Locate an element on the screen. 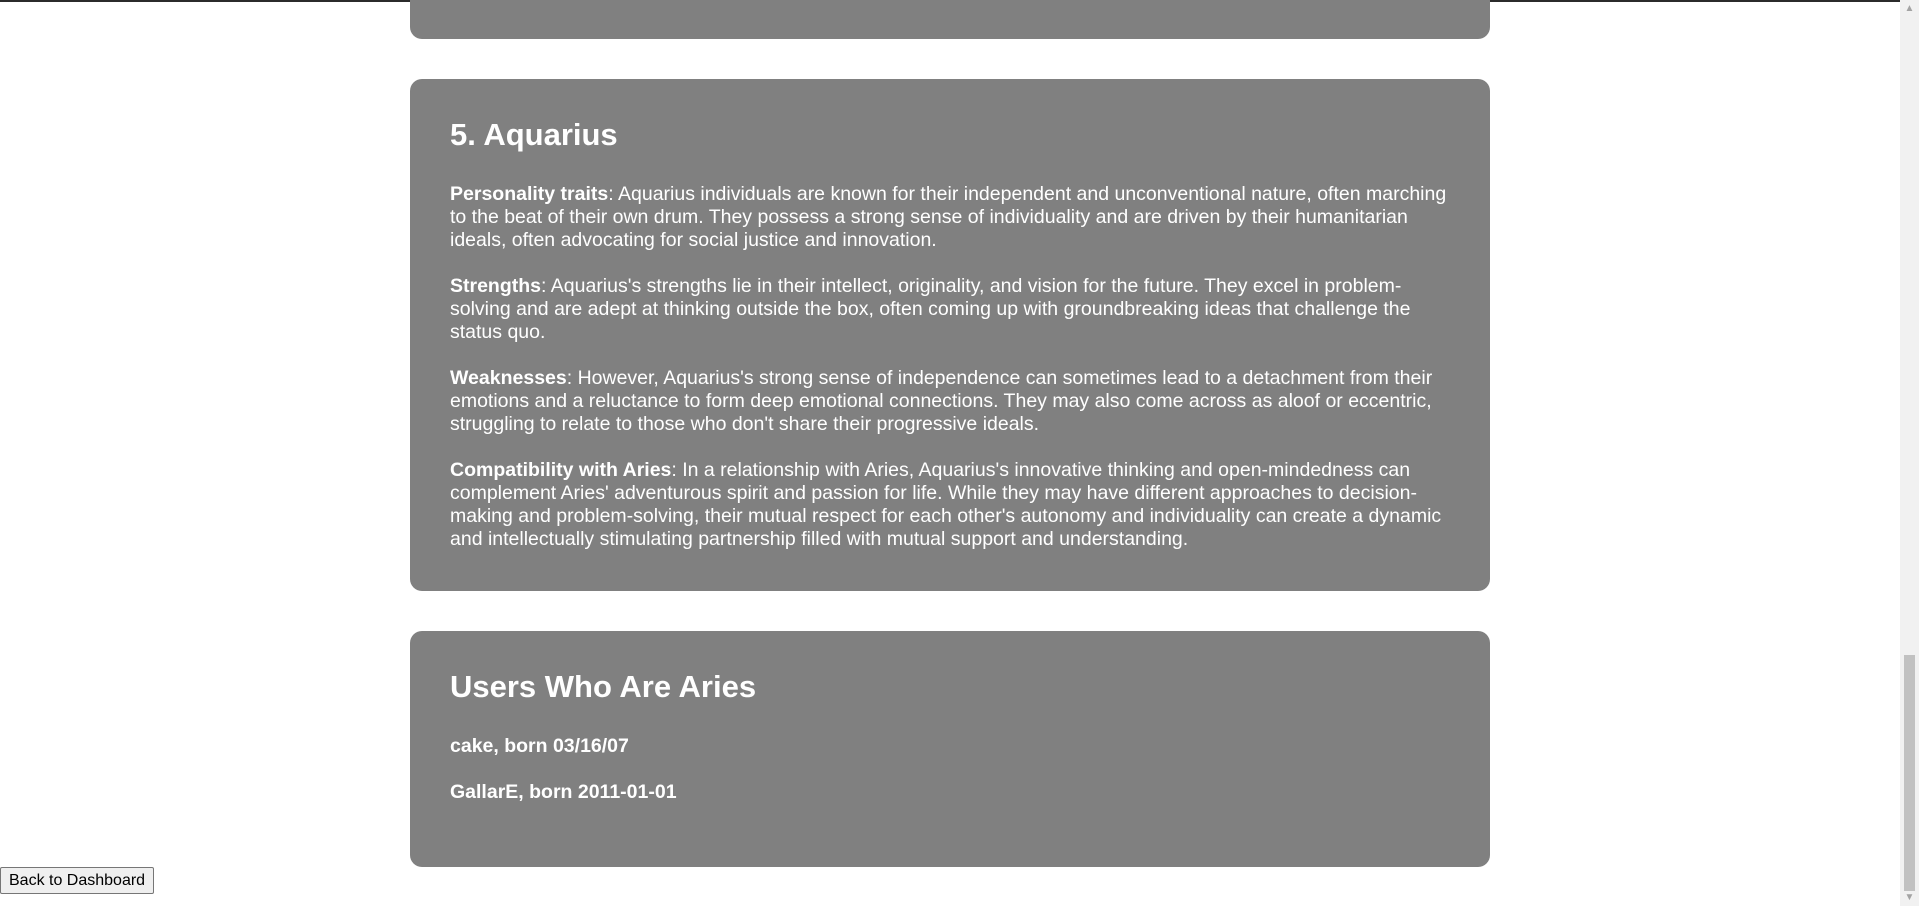 The width and height of the screenshot is (1919, 906). strengths-label: Strengths is located at coordinates (496, 286).